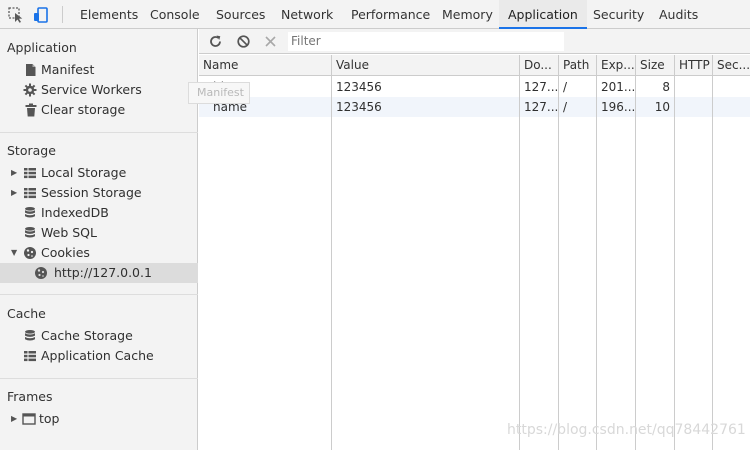 The image size is (750, 450). What do you see at coordinates (26, 313) in the screenshot?
I see `section-title-cache: Cache` at bounding box center [26, 313].